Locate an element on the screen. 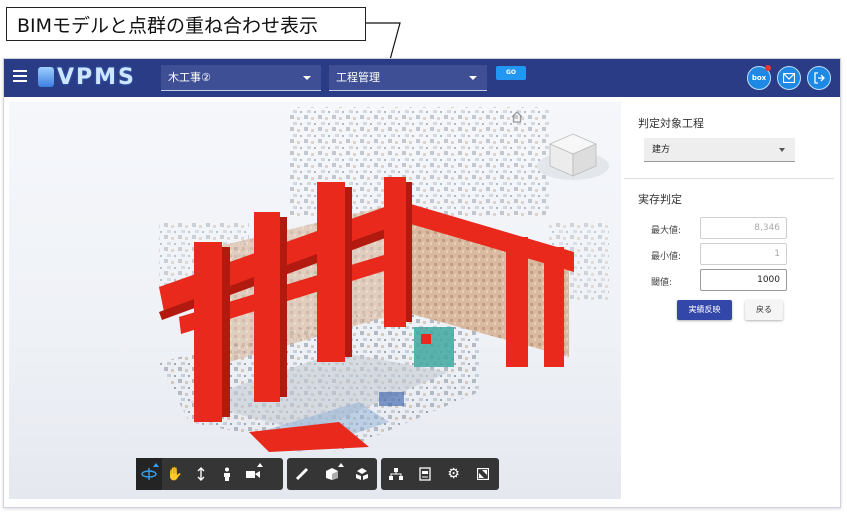 The height and width of the screenshot is (517, 847). properties-button is located at coordinates (424, 474).